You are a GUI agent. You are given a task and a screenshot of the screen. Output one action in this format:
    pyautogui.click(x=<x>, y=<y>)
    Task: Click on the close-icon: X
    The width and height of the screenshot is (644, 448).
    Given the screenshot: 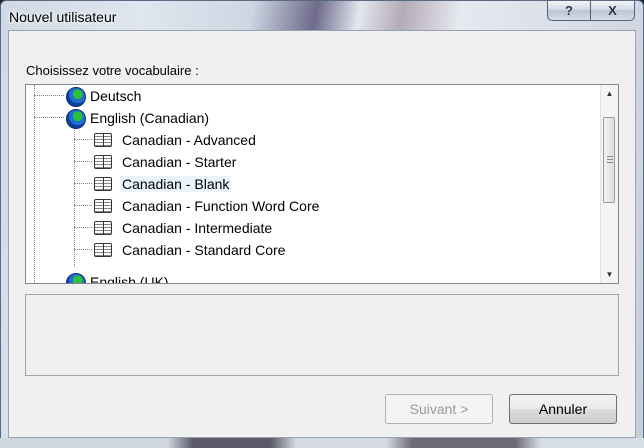 What is the action you would take?
    pyautogui.click(x=612, y=10)
    